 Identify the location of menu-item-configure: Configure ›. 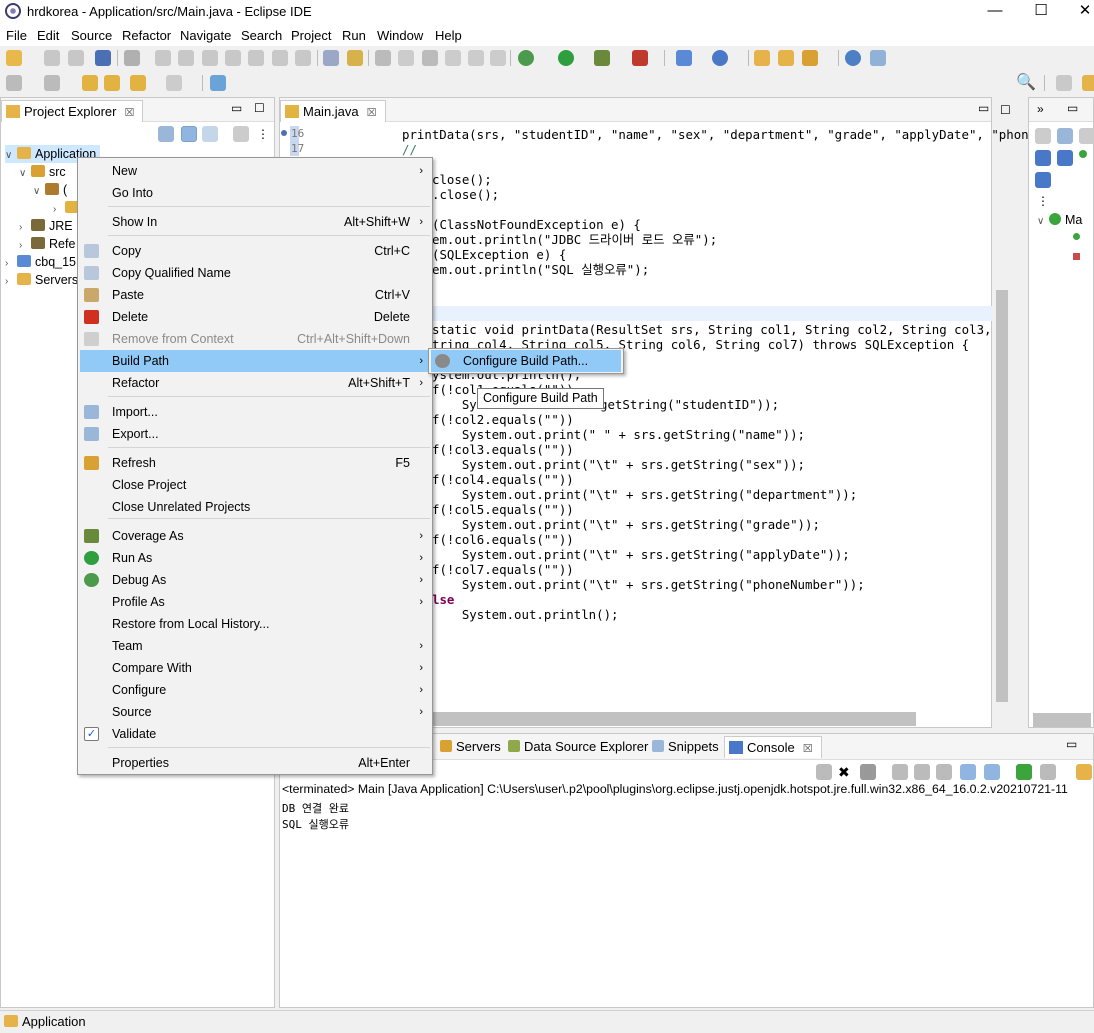
(255, 690).